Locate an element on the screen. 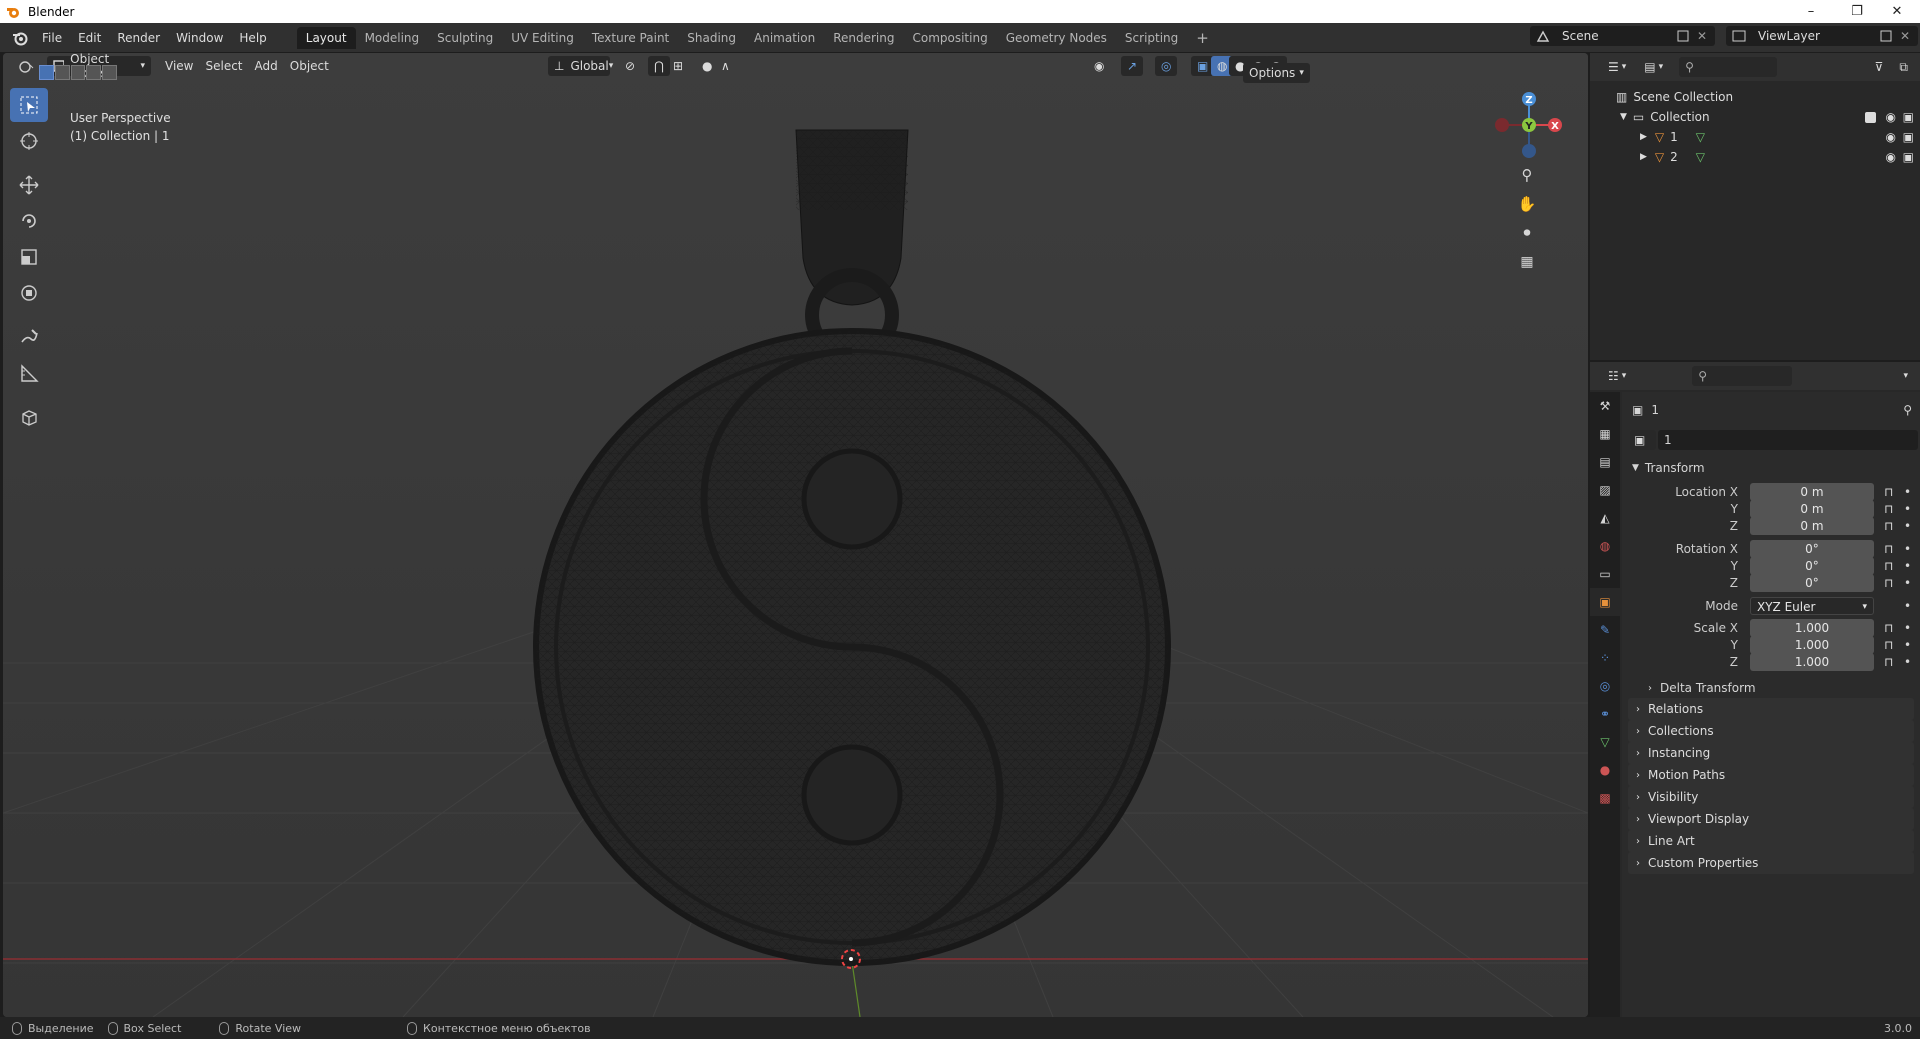 The image size is (1920, 1039). object-name-field: 1 is located at coordinates (1788, 440).